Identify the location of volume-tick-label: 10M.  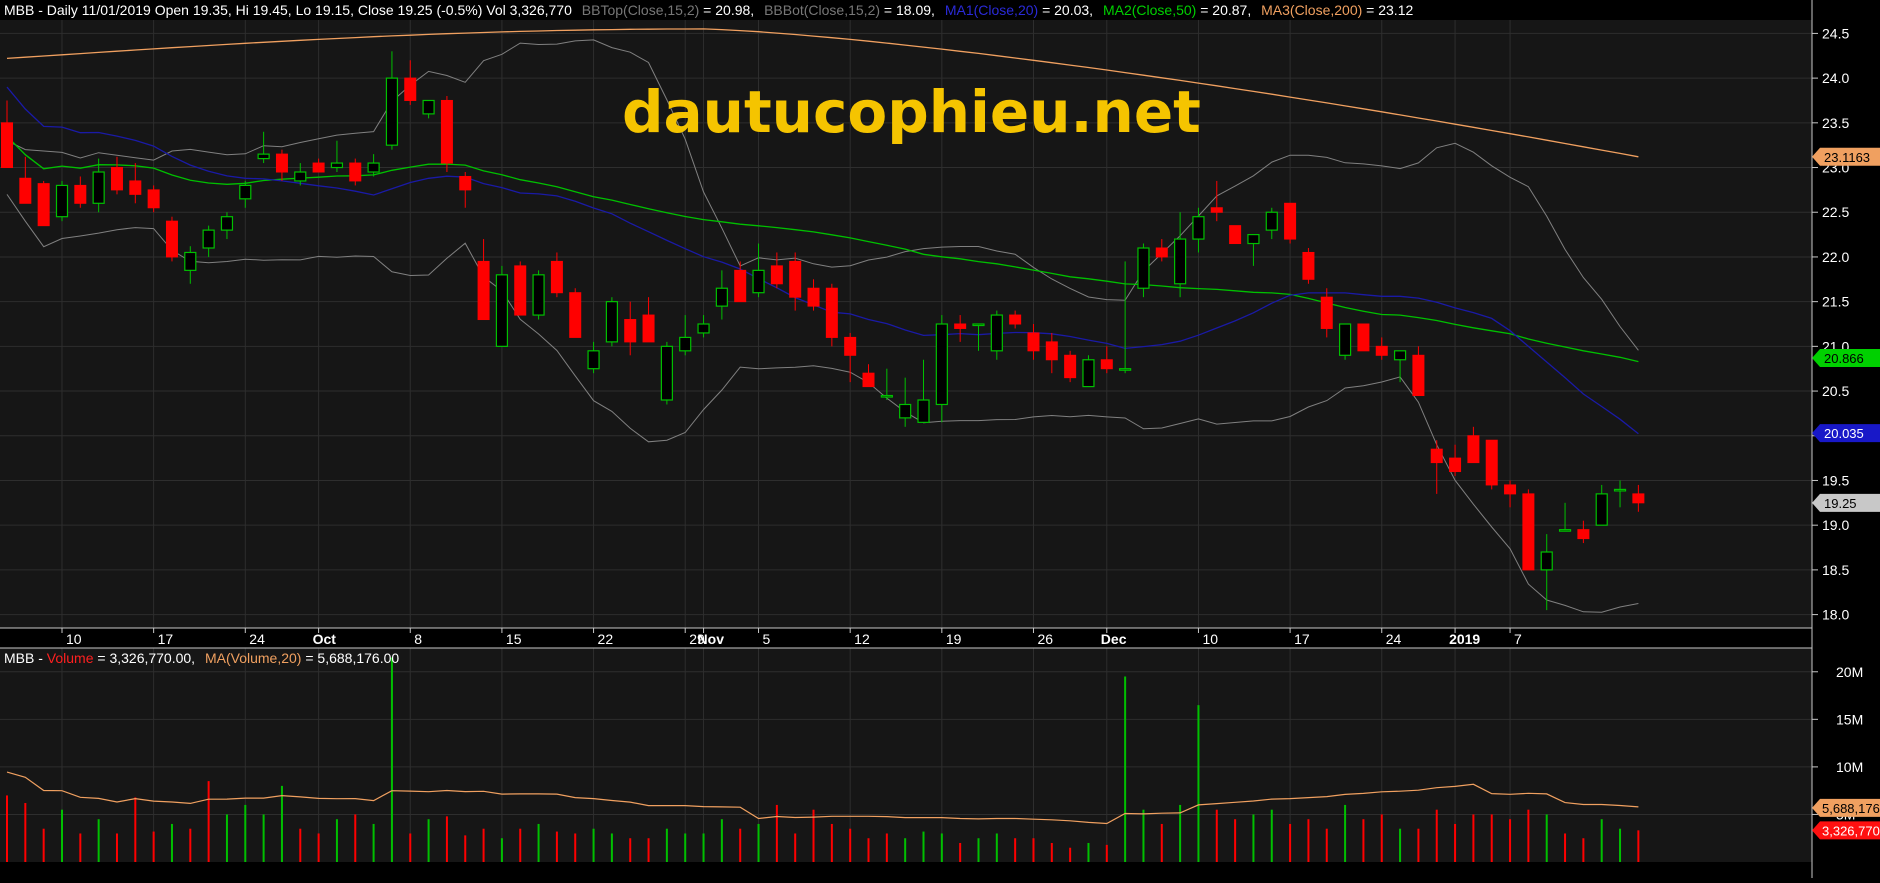
(1849, 767).